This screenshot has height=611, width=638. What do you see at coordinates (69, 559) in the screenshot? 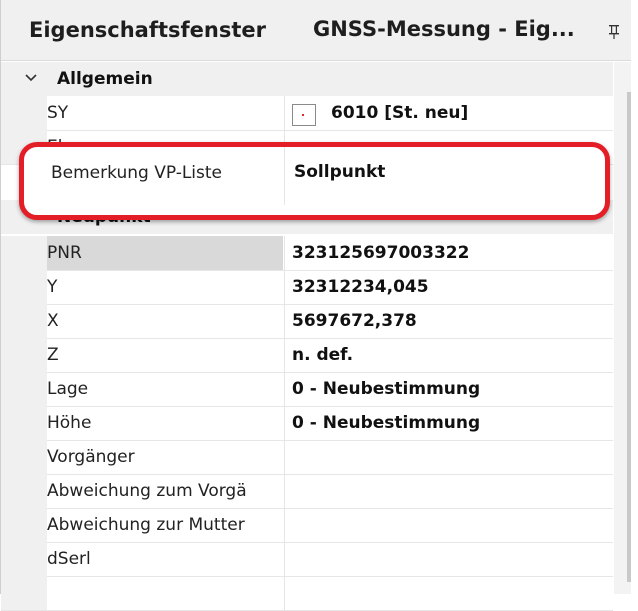
I see `property-name: dSerl` at bounding box center [69, 559].